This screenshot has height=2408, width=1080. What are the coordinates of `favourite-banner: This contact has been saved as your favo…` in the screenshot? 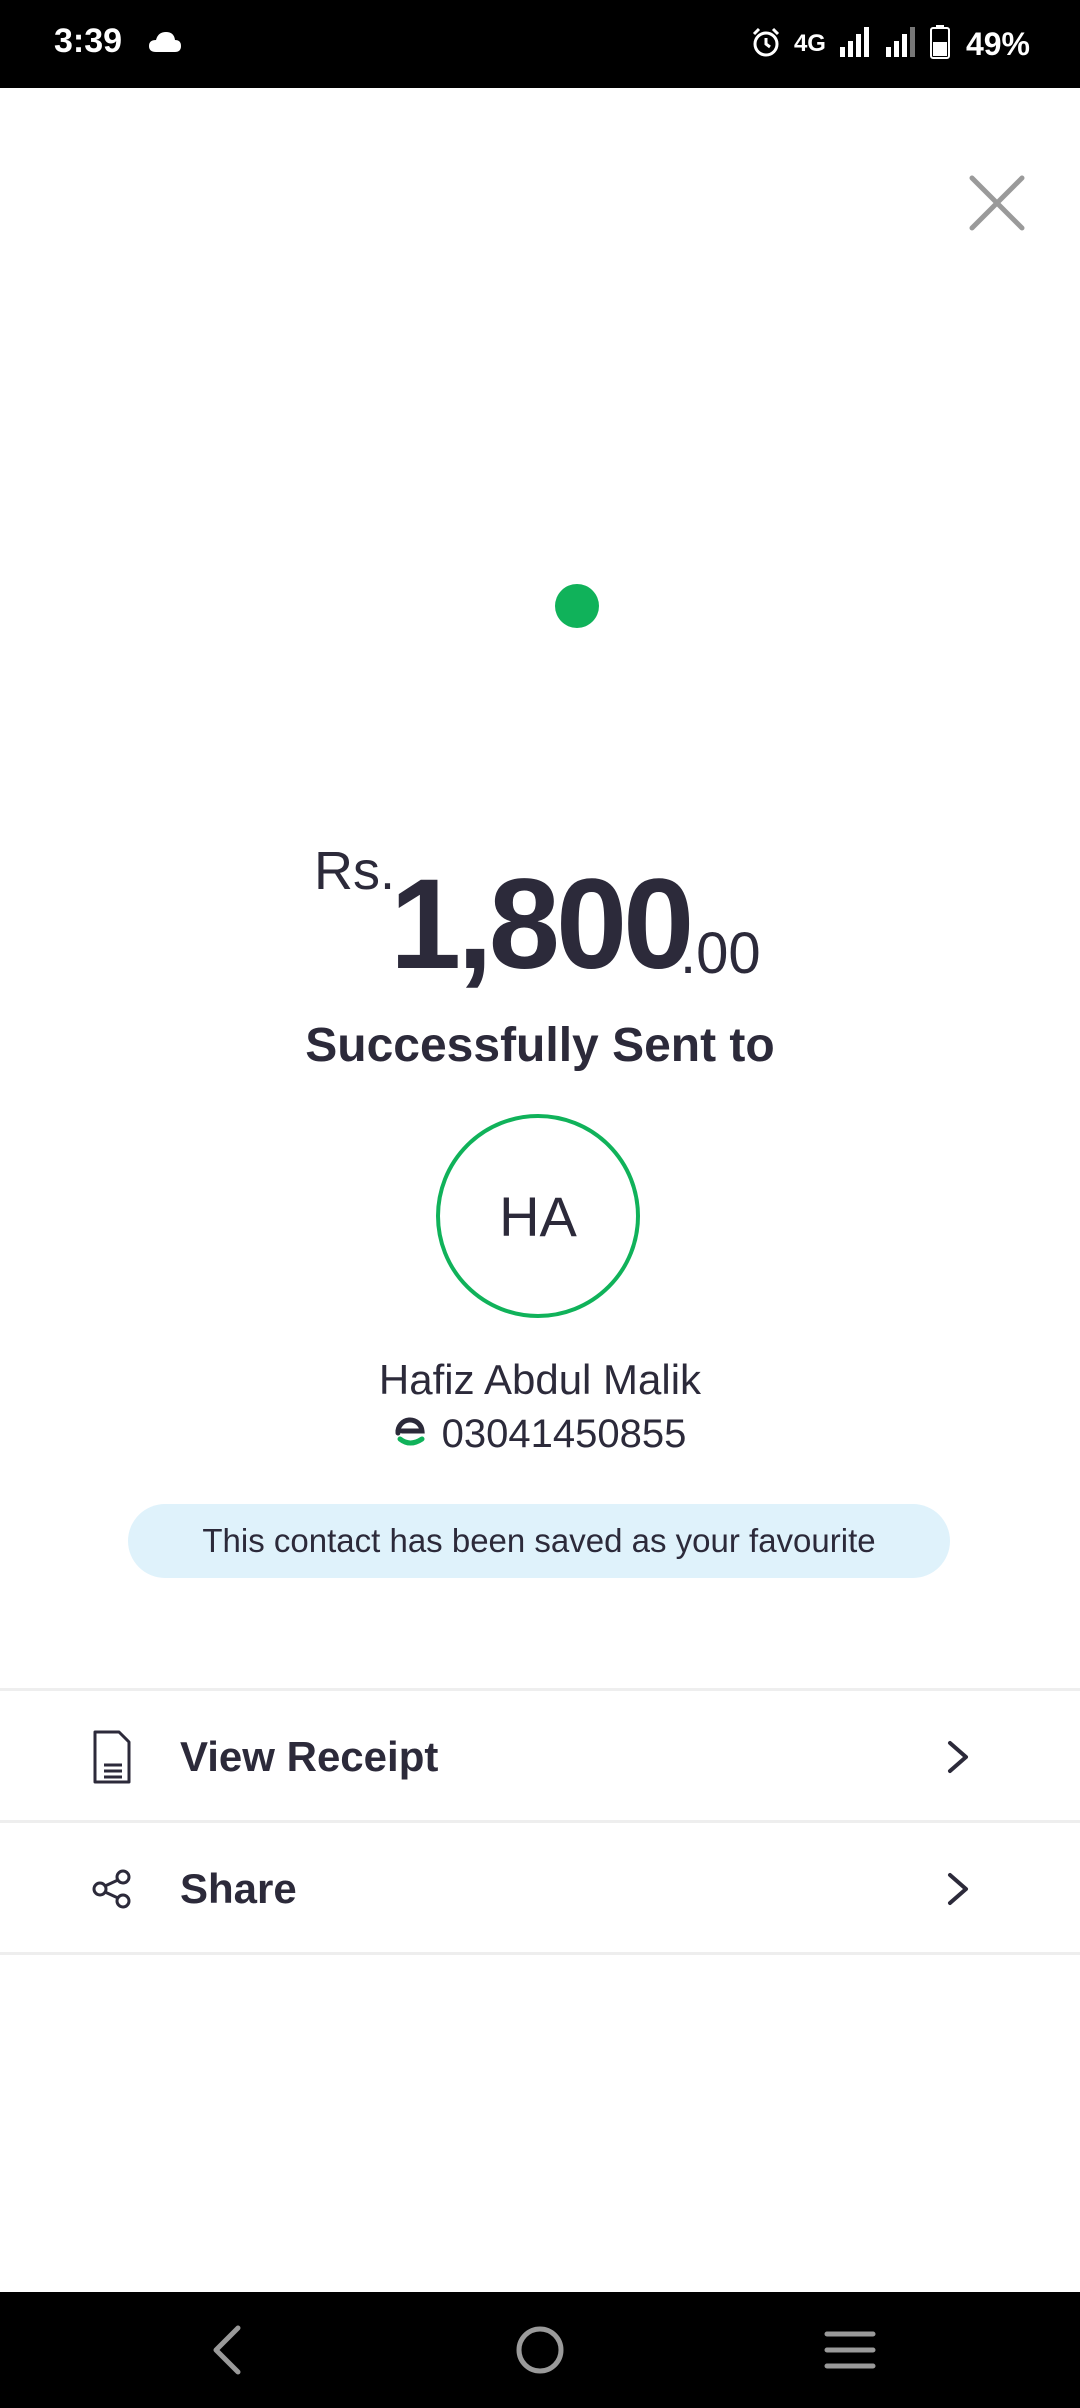 It's located at (539, 1541).